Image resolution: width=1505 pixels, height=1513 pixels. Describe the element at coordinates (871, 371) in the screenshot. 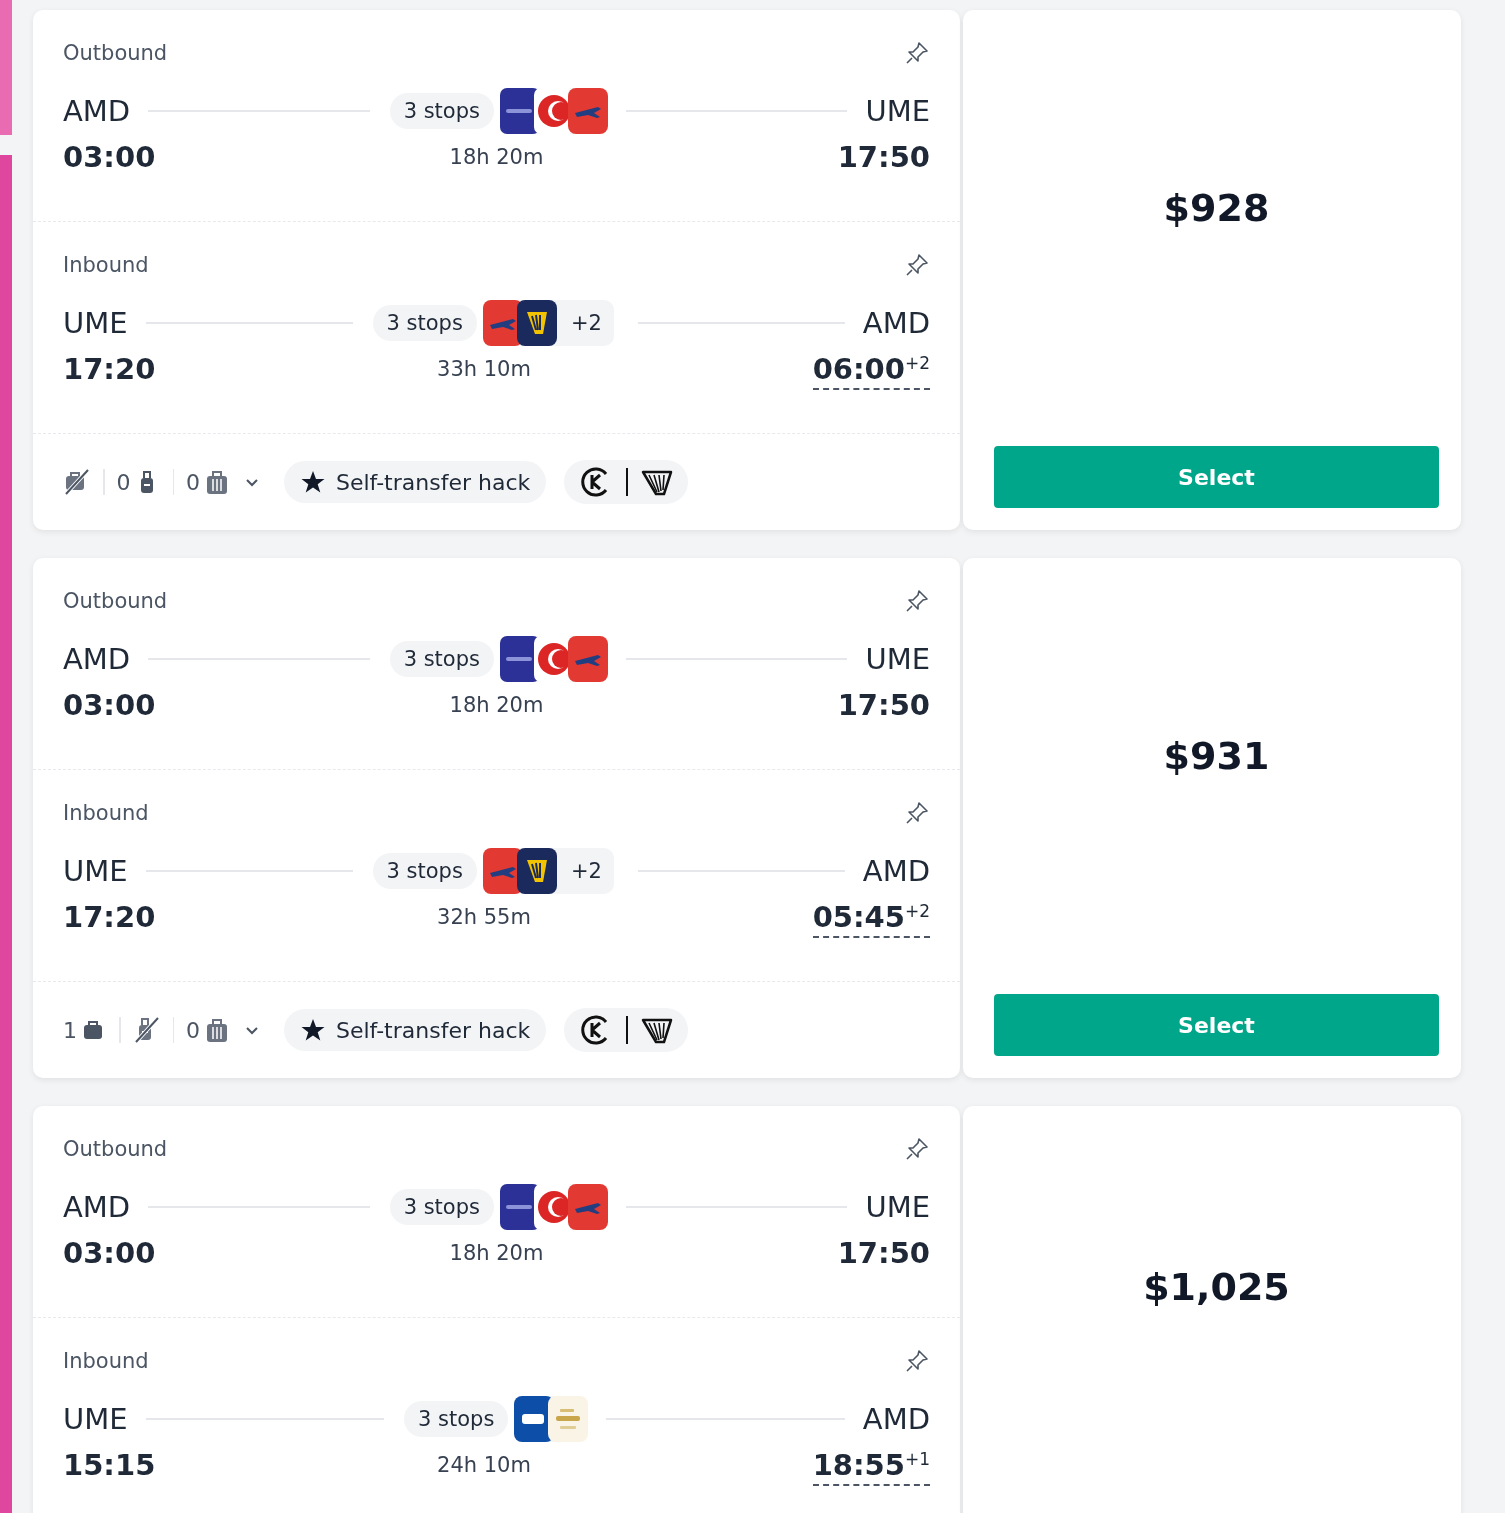

I see `arrival-time: 06:00$^{+2}$` at that location.